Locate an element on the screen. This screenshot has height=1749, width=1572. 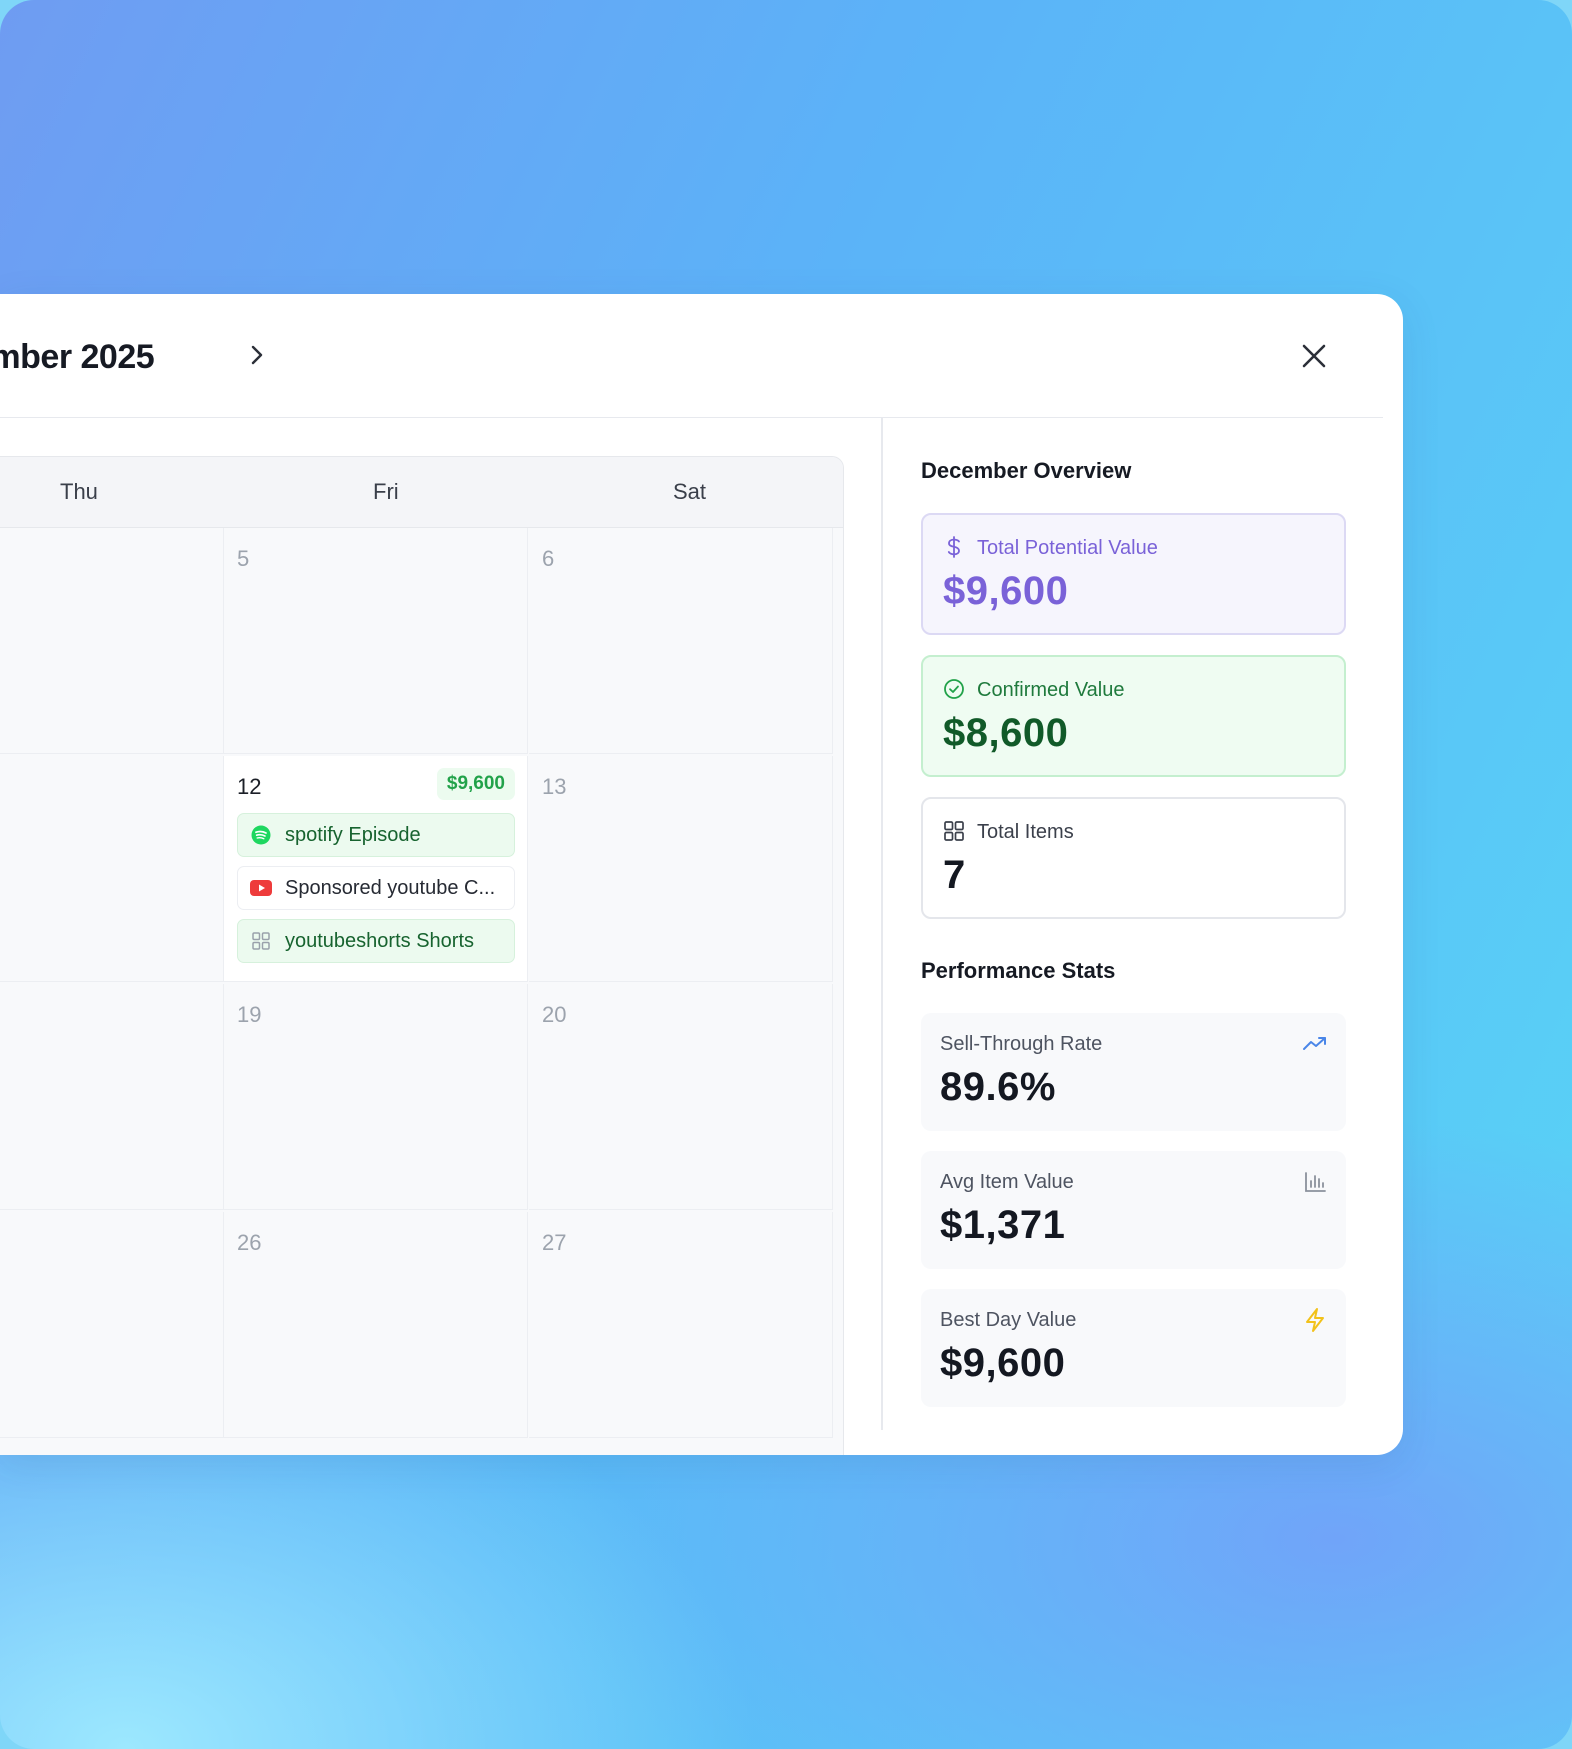
calendar-cell-sat: 13 is located at coordinates (681, 869).